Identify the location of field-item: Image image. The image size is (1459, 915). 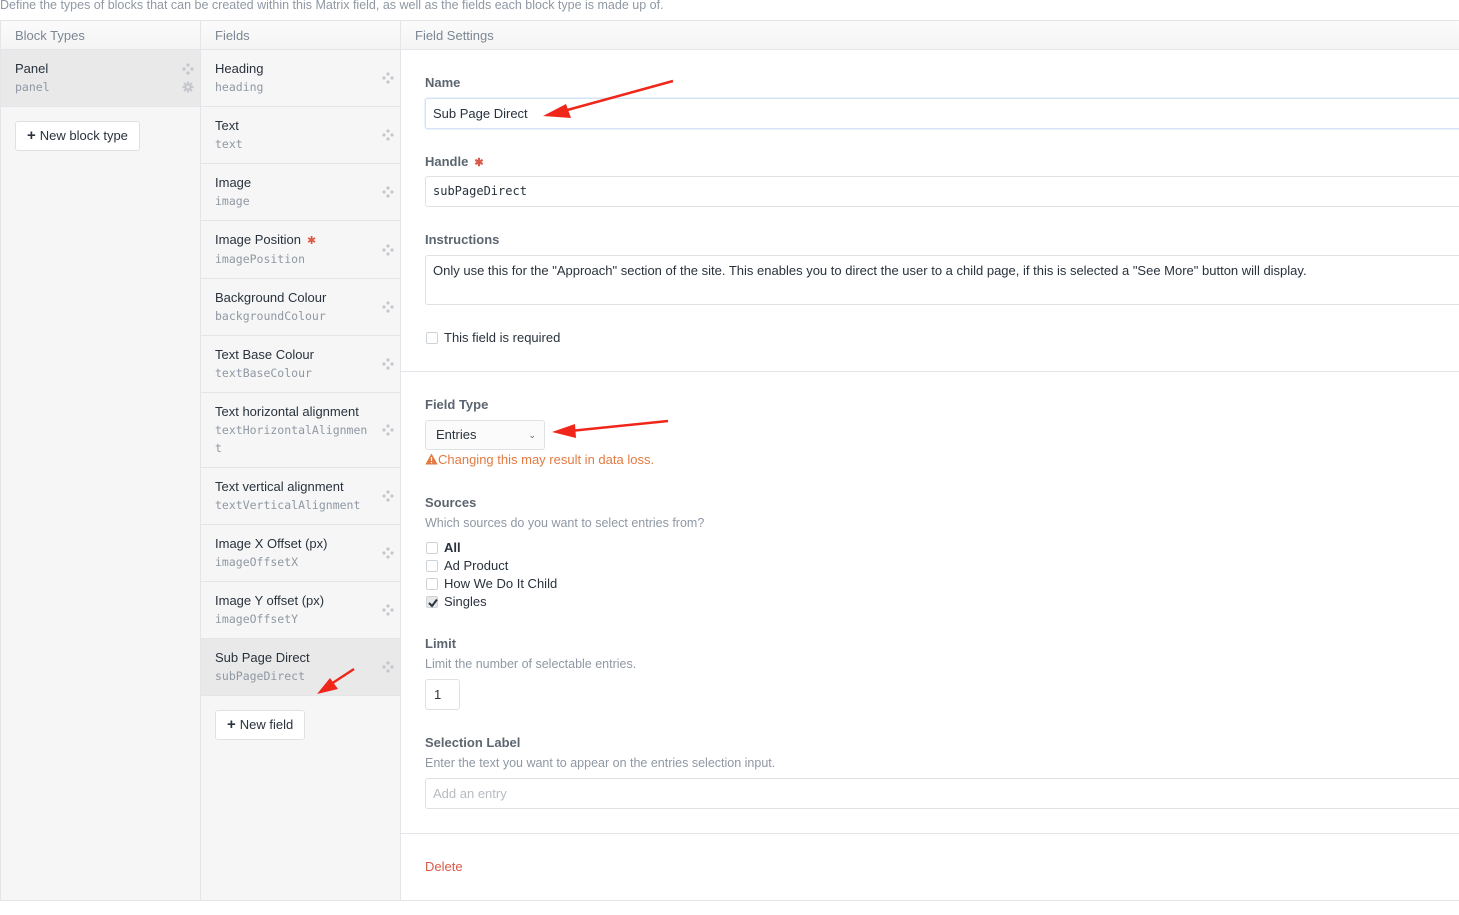
(300, 192).